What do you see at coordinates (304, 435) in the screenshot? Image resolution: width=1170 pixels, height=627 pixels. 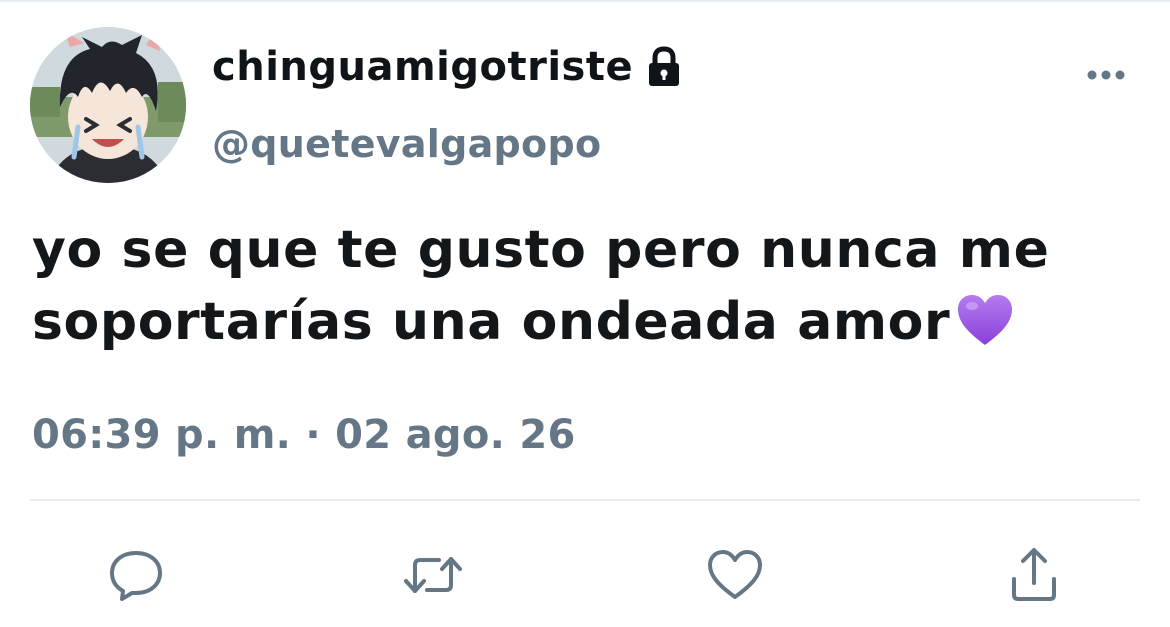 I see `tweet-timestamp: 06:39 p. m. · 02 ago. 26` at bounding box center [304, 435].